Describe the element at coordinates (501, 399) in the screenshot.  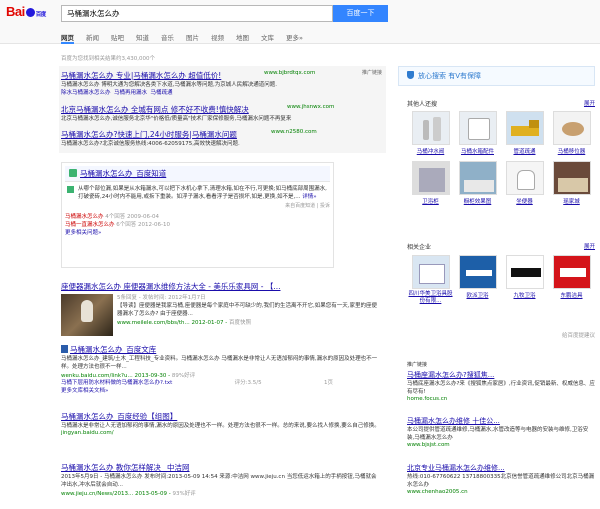
I see `side-ad-url: home.focus.cn` at that location.